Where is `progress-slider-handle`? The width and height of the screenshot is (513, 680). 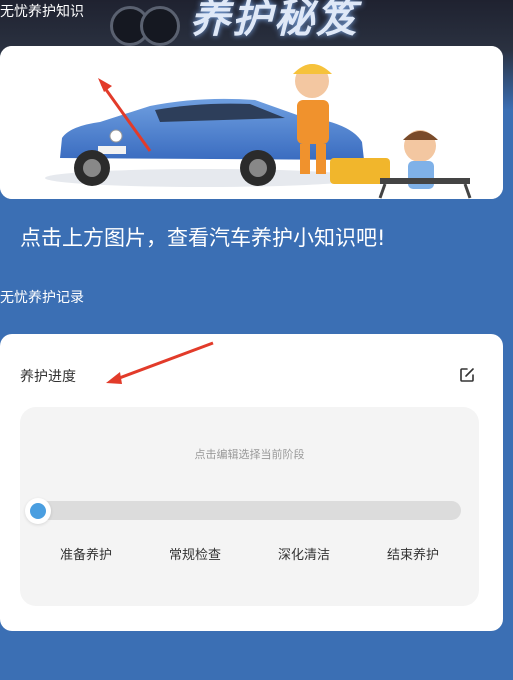
progress-slider-handle is located at coordinates (38, 511).